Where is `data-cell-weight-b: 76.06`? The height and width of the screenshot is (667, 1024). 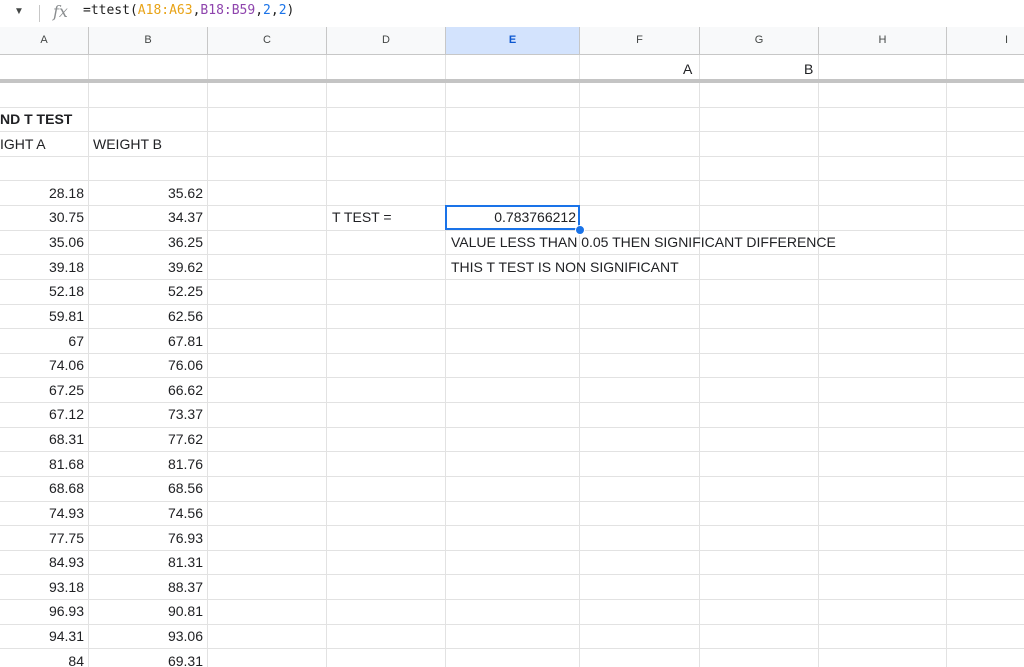
data-cell-weight-b: 76.06 is located at coordinates (146, 365).